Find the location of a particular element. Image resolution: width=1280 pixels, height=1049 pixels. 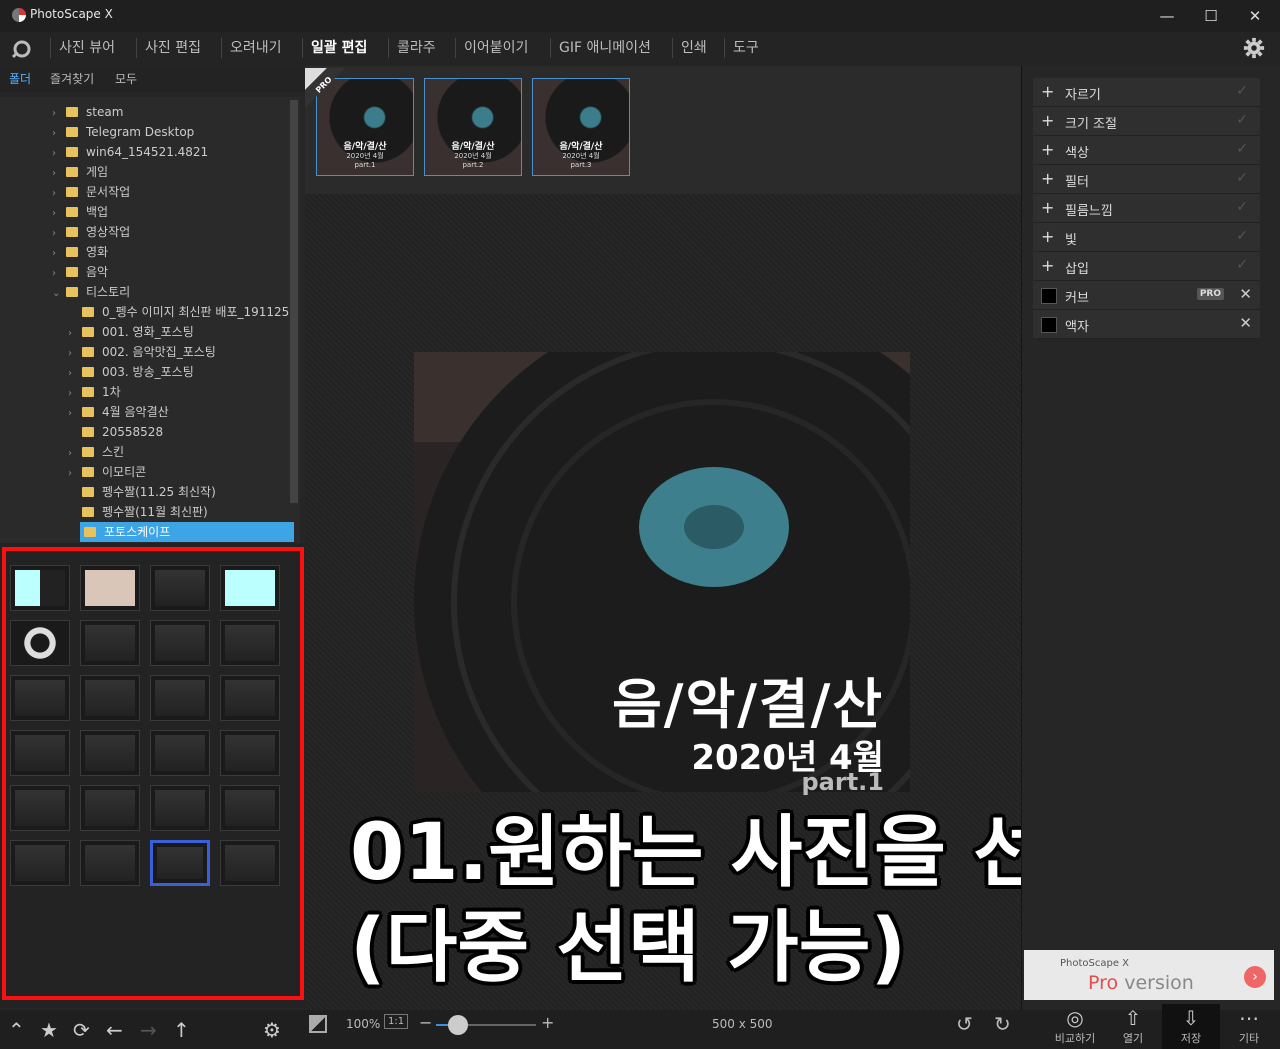

menu-item-8: 인쇄 is located at coordinates (693, 48).